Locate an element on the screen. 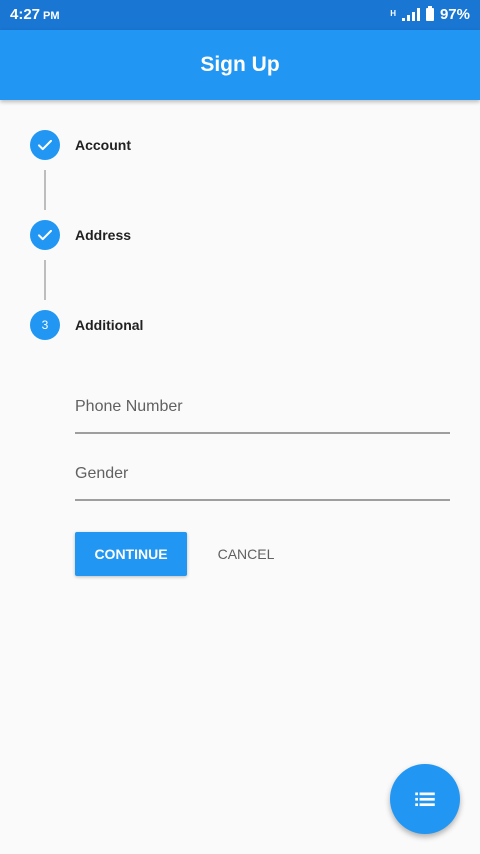 This screenshot has height=854, width=480. status-time: 4:27 PM is located at coordinates (35, 14).